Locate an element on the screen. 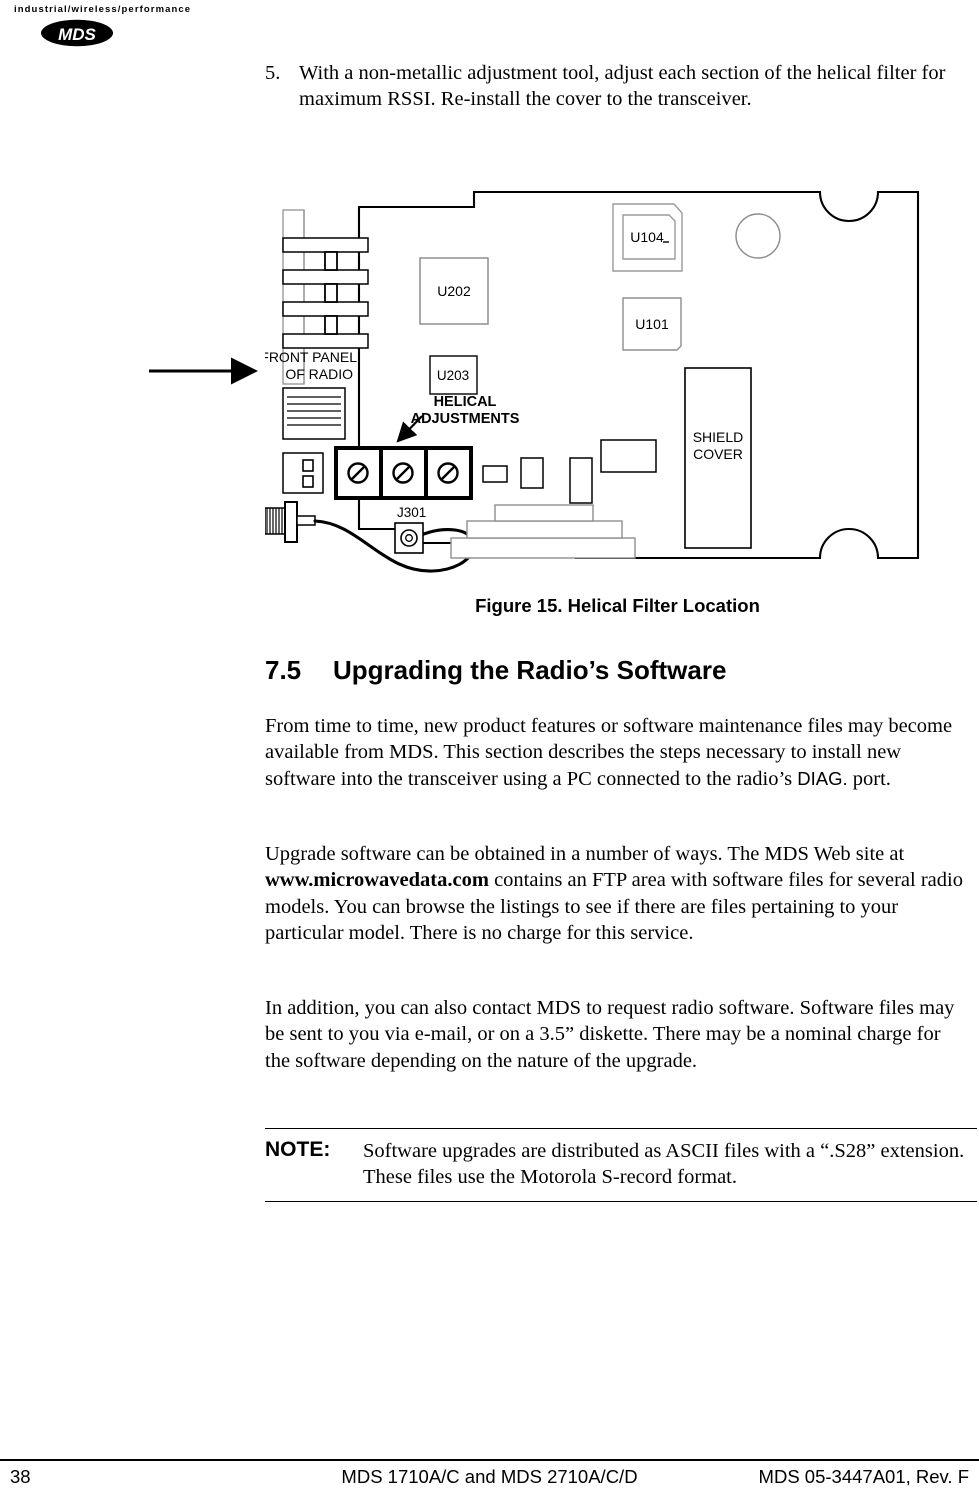 The height and width of the screenshot is (1492, 979). mds-logo: MDS is located at coordinates (77, 33).